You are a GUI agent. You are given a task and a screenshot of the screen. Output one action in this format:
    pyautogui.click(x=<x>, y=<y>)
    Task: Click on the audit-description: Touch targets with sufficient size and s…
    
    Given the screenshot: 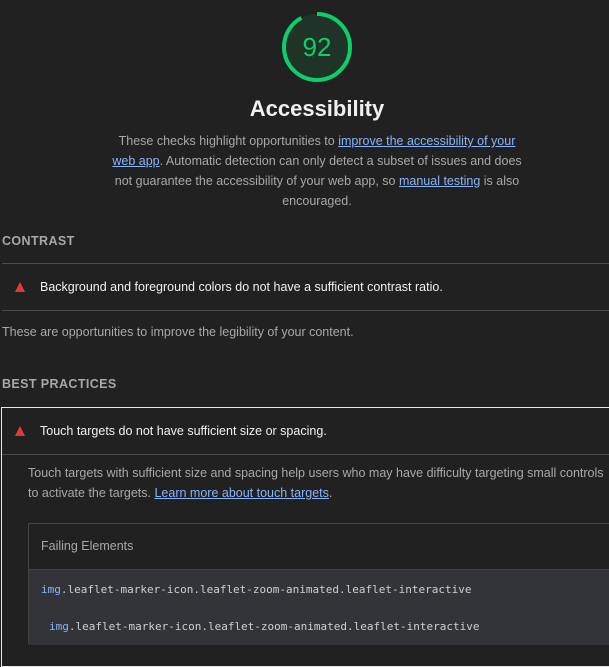 What is the action you would take?
    pyautogui.click(x=316, y=483)
    